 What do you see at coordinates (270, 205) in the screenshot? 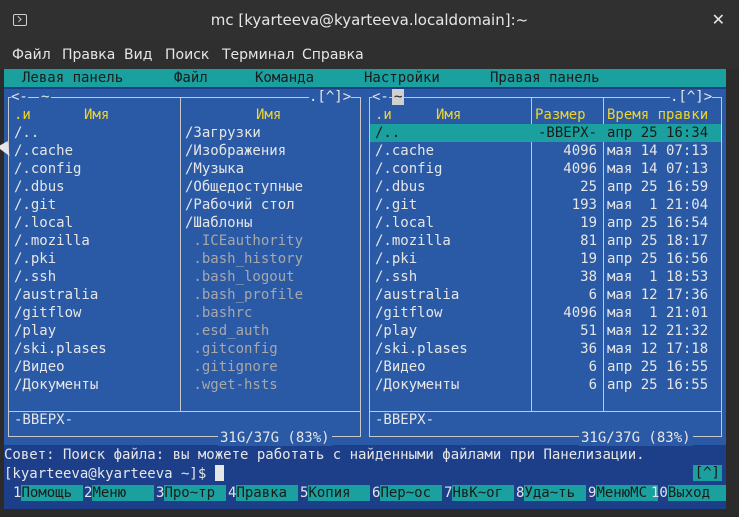
I see `left-file-row: /Рабочий стол` at bounding box center [270, 205].